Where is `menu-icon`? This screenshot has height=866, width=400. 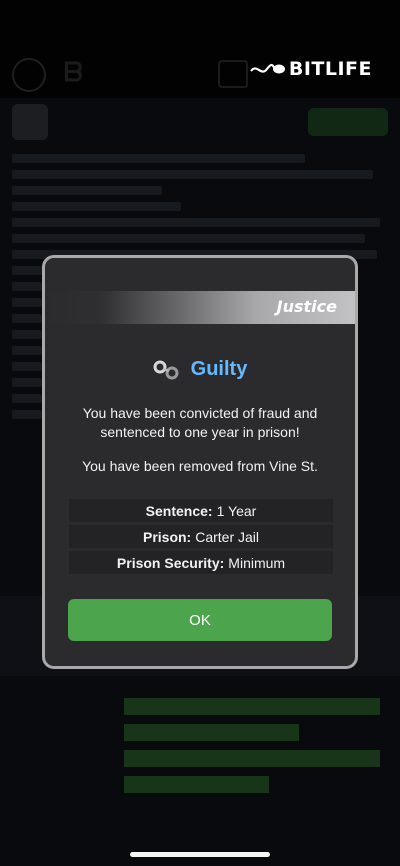
menu-icon is located at coordinates (29, 75).